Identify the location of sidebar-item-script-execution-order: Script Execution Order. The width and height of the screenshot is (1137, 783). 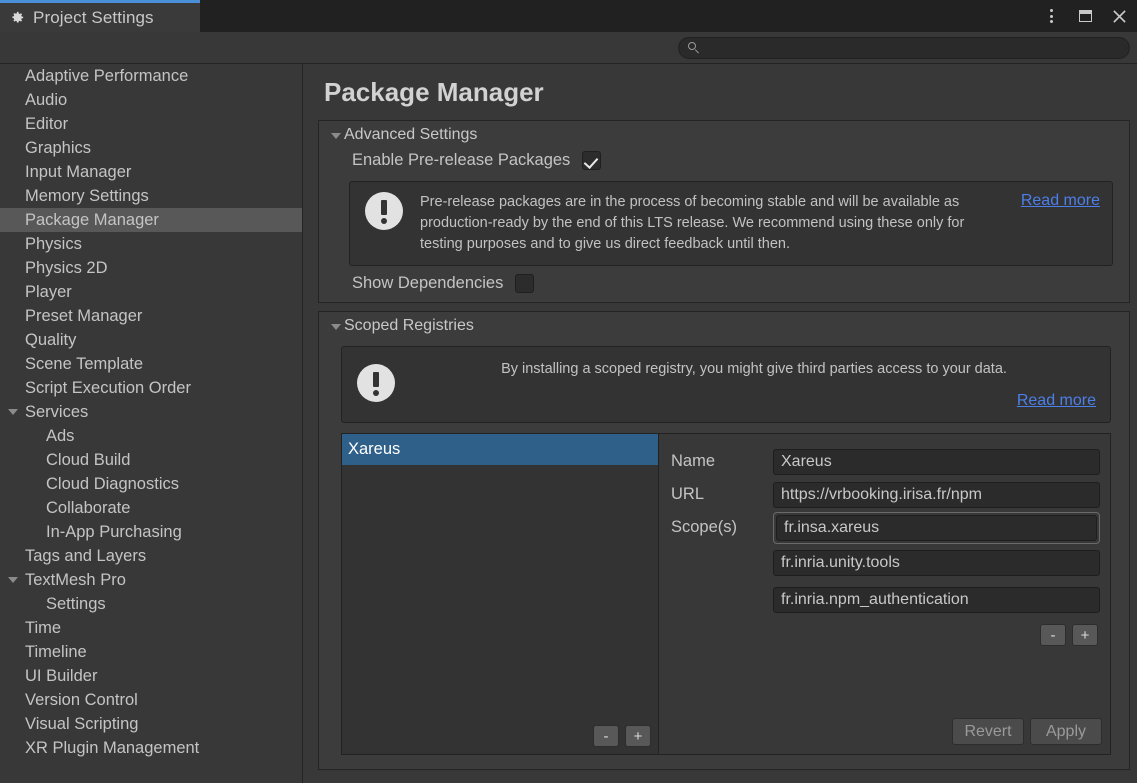
(151, 388).